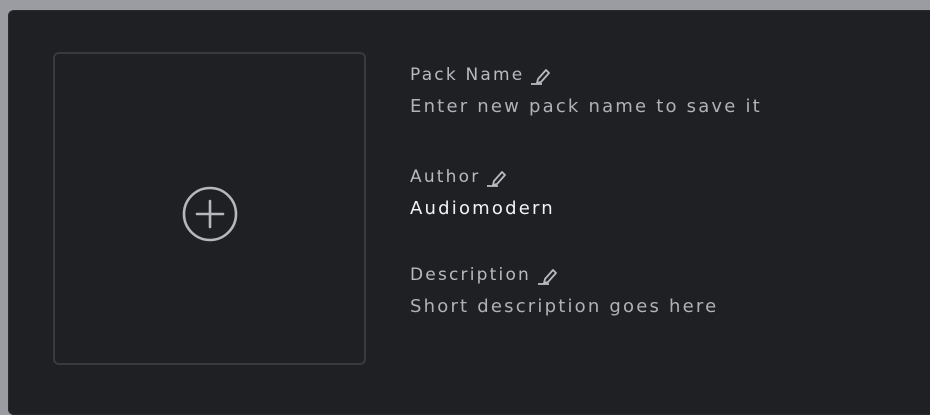 This screenshot has width=930, height=415. What do you see at coordinates (471, 275) in the screenshot?
I see `description-label: Description` at bounding box center [471, 275].